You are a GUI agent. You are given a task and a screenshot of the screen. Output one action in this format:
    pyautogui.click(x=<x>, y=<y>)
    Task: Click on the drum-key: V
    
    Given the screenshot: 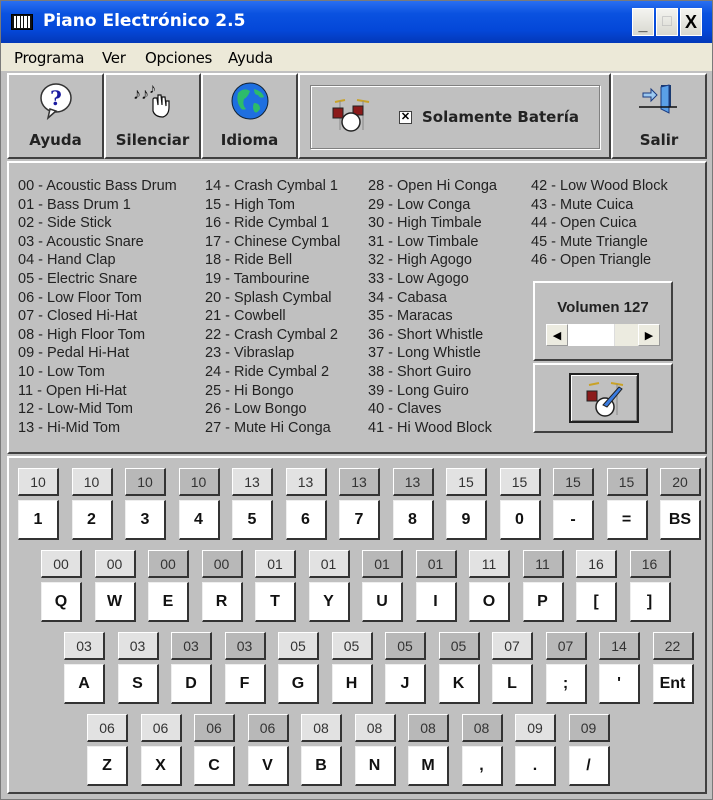 What is the action you would take?
    pyautogui.click(x=268, y=766)
    